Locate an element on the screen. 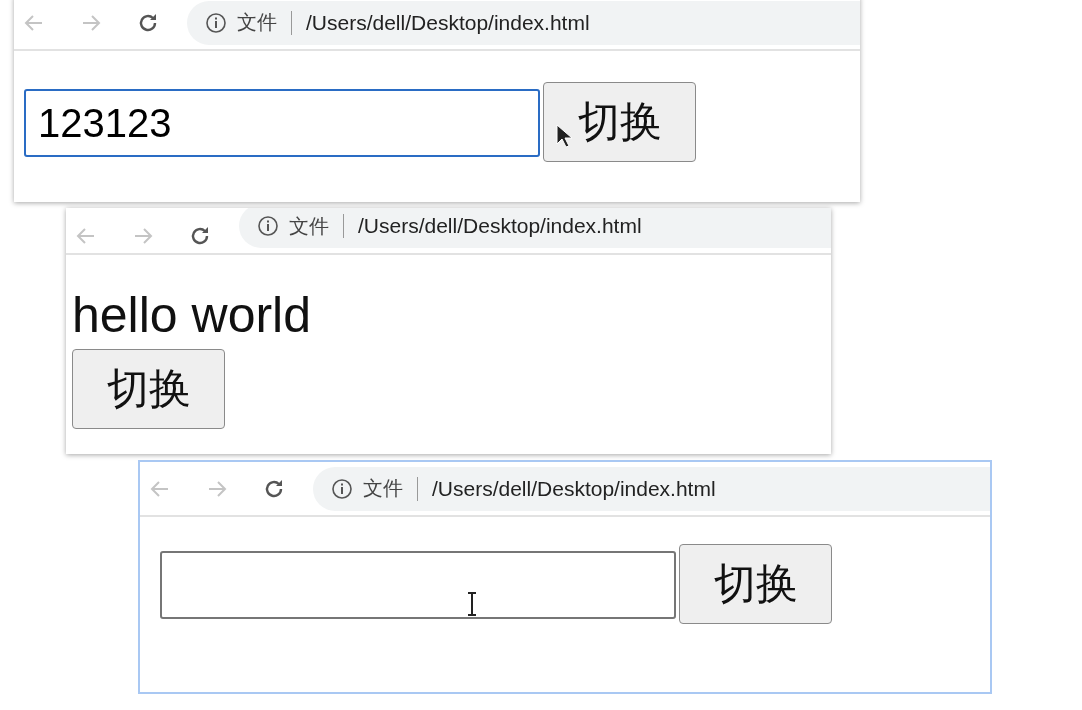  mouse-pointer-icon is located at coordinates (564, 136).